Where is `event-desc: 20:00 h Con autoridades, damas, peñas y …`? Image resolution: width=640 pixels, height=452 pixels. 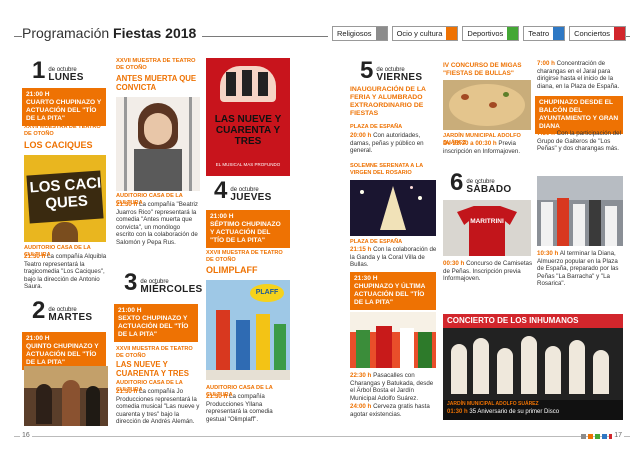 event-desc: 20:00 h Con autoridades, damas, peñas y … is located at coordinates (387, 143).